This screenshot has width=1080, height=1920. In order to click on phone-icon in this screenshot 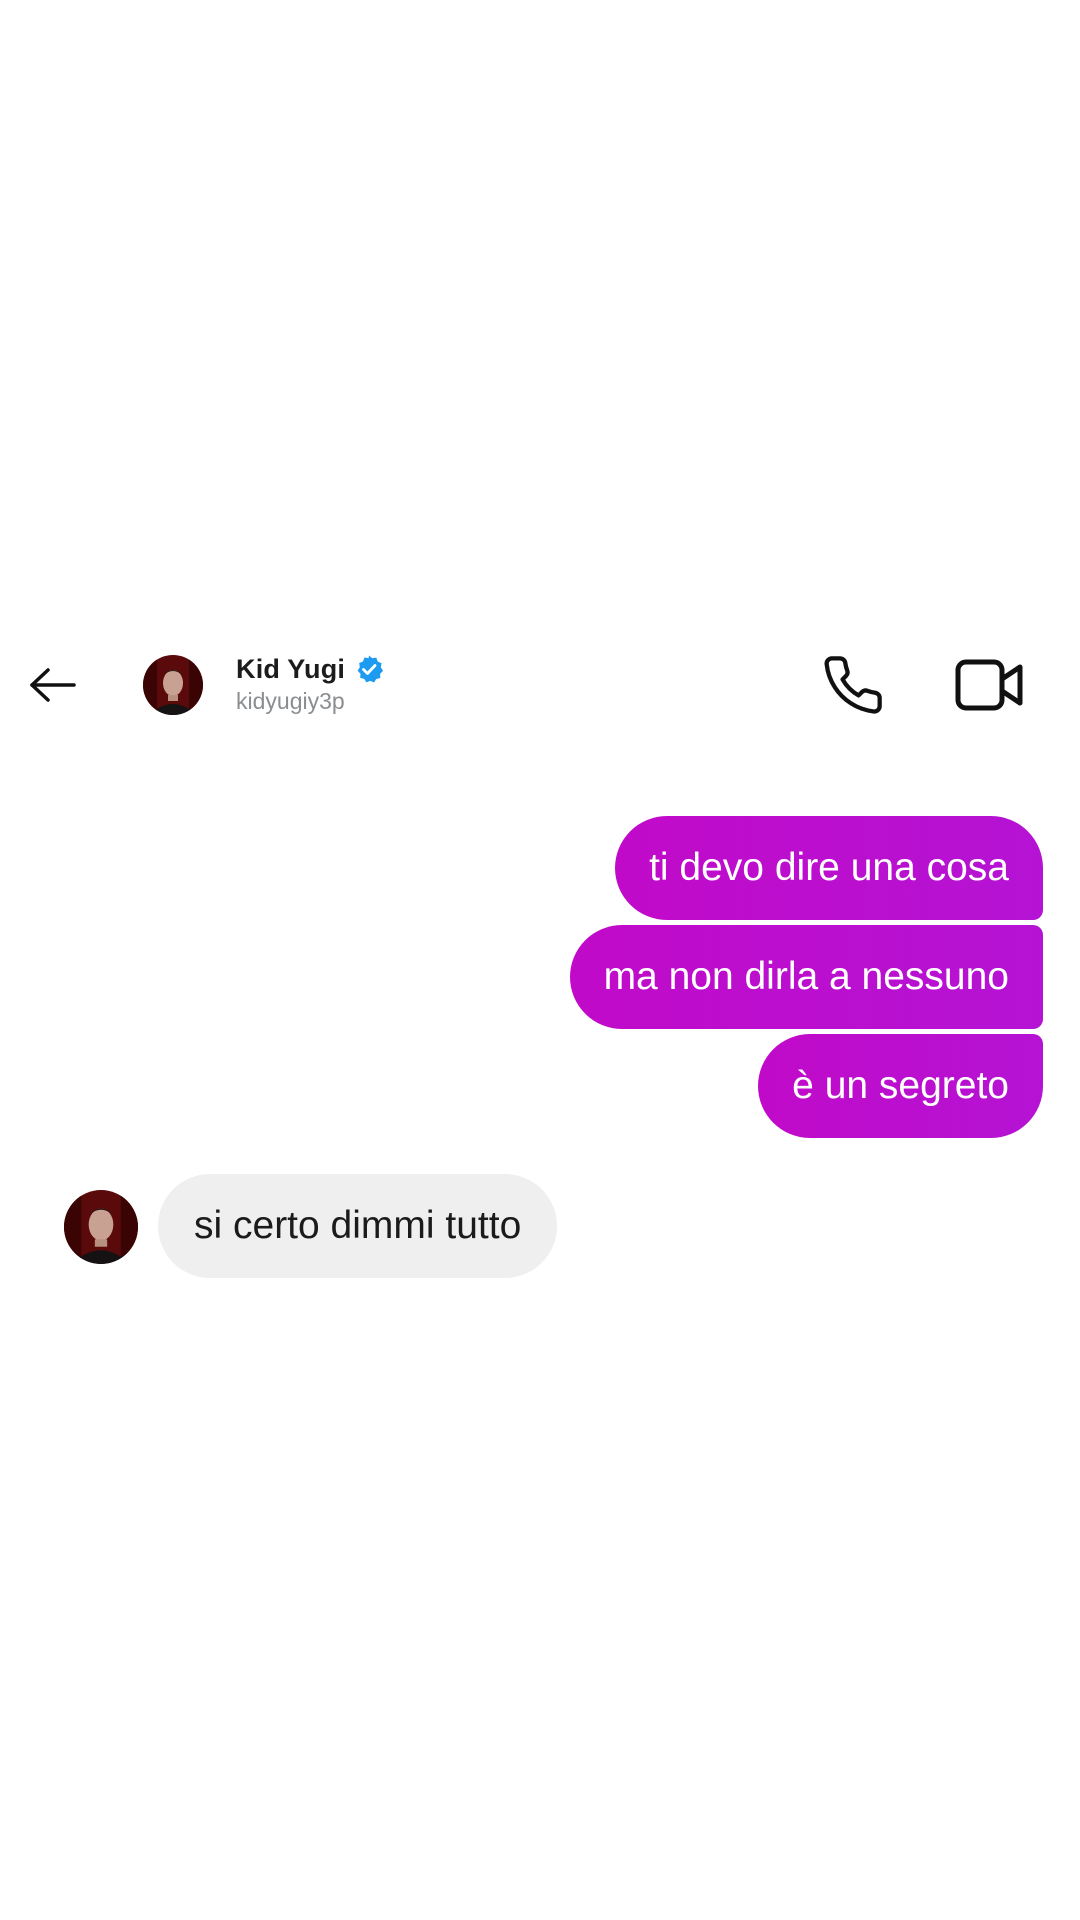, I will do `click(853, 685)`.